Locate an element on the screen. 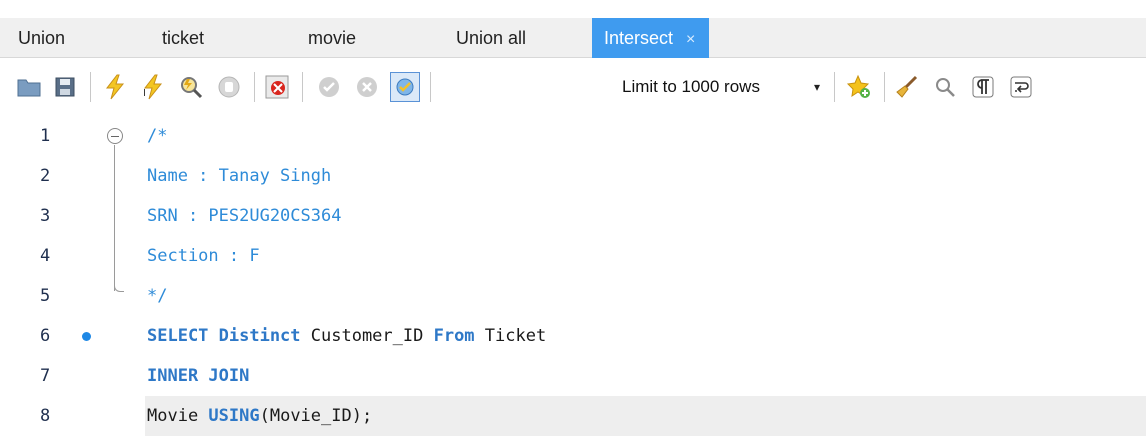  code-text: Movie USING(Movie_ID); is located at coordinates (259, 416).